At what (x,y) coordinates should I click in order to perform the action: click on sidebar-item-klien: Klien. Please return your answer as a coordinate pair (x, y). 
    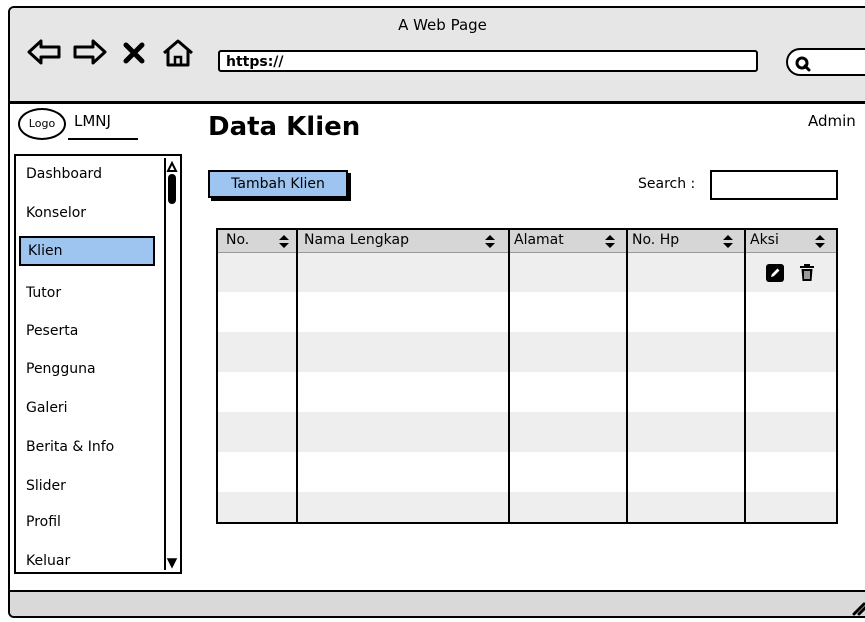
    Looking at the image, I should click on (87, 251).